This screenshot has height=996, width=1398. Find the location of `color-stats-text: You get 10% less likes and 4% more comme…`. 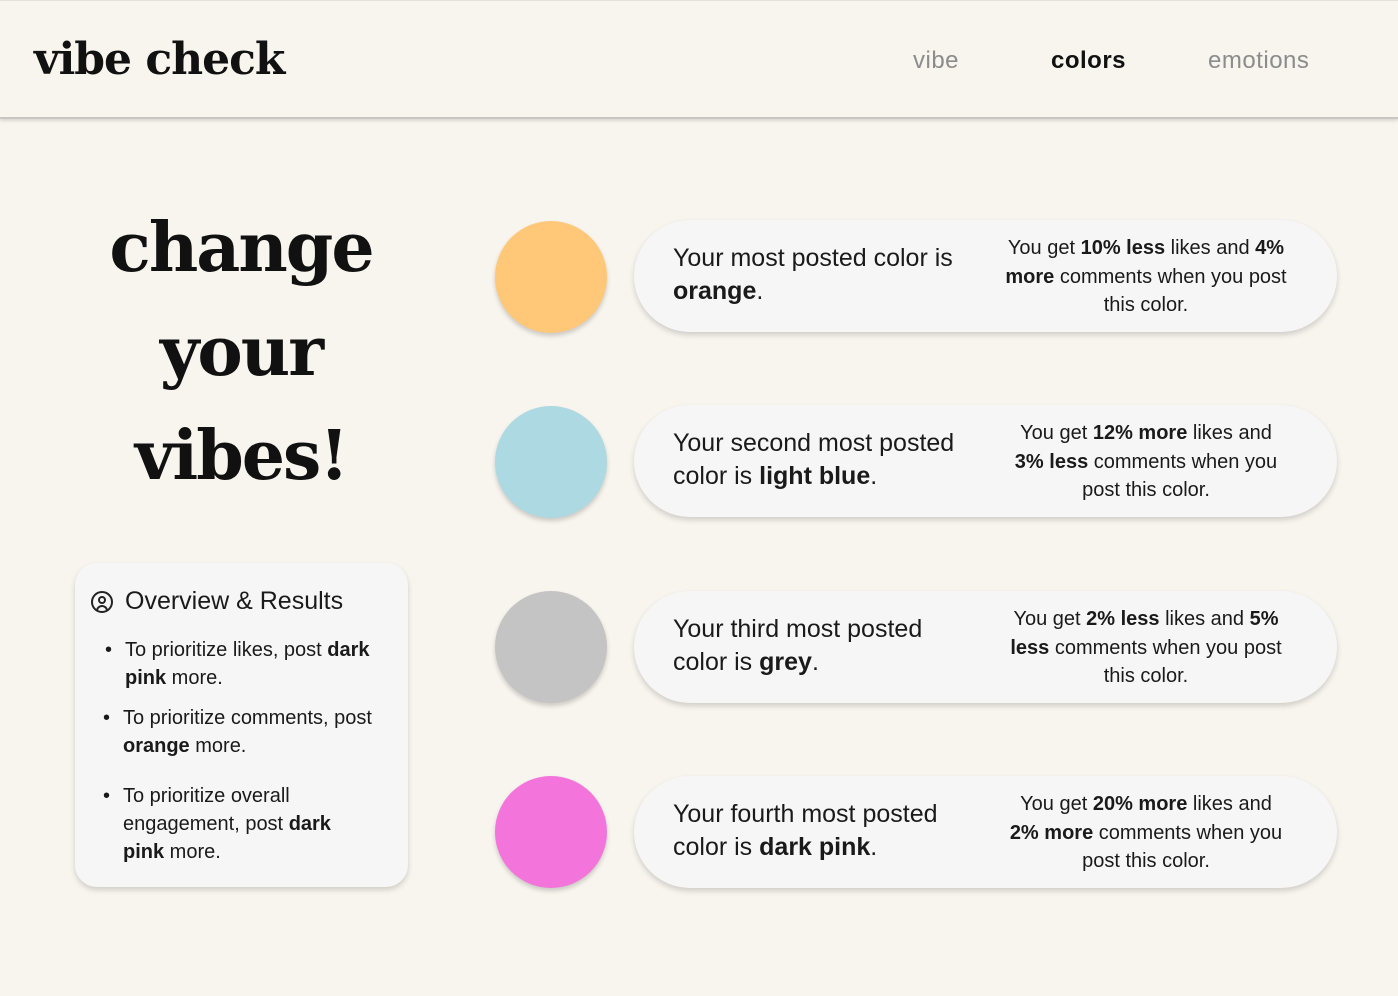

color-stats-text: You get 10% less likes and 4% more comme… is located at coordinates (1146, 276).